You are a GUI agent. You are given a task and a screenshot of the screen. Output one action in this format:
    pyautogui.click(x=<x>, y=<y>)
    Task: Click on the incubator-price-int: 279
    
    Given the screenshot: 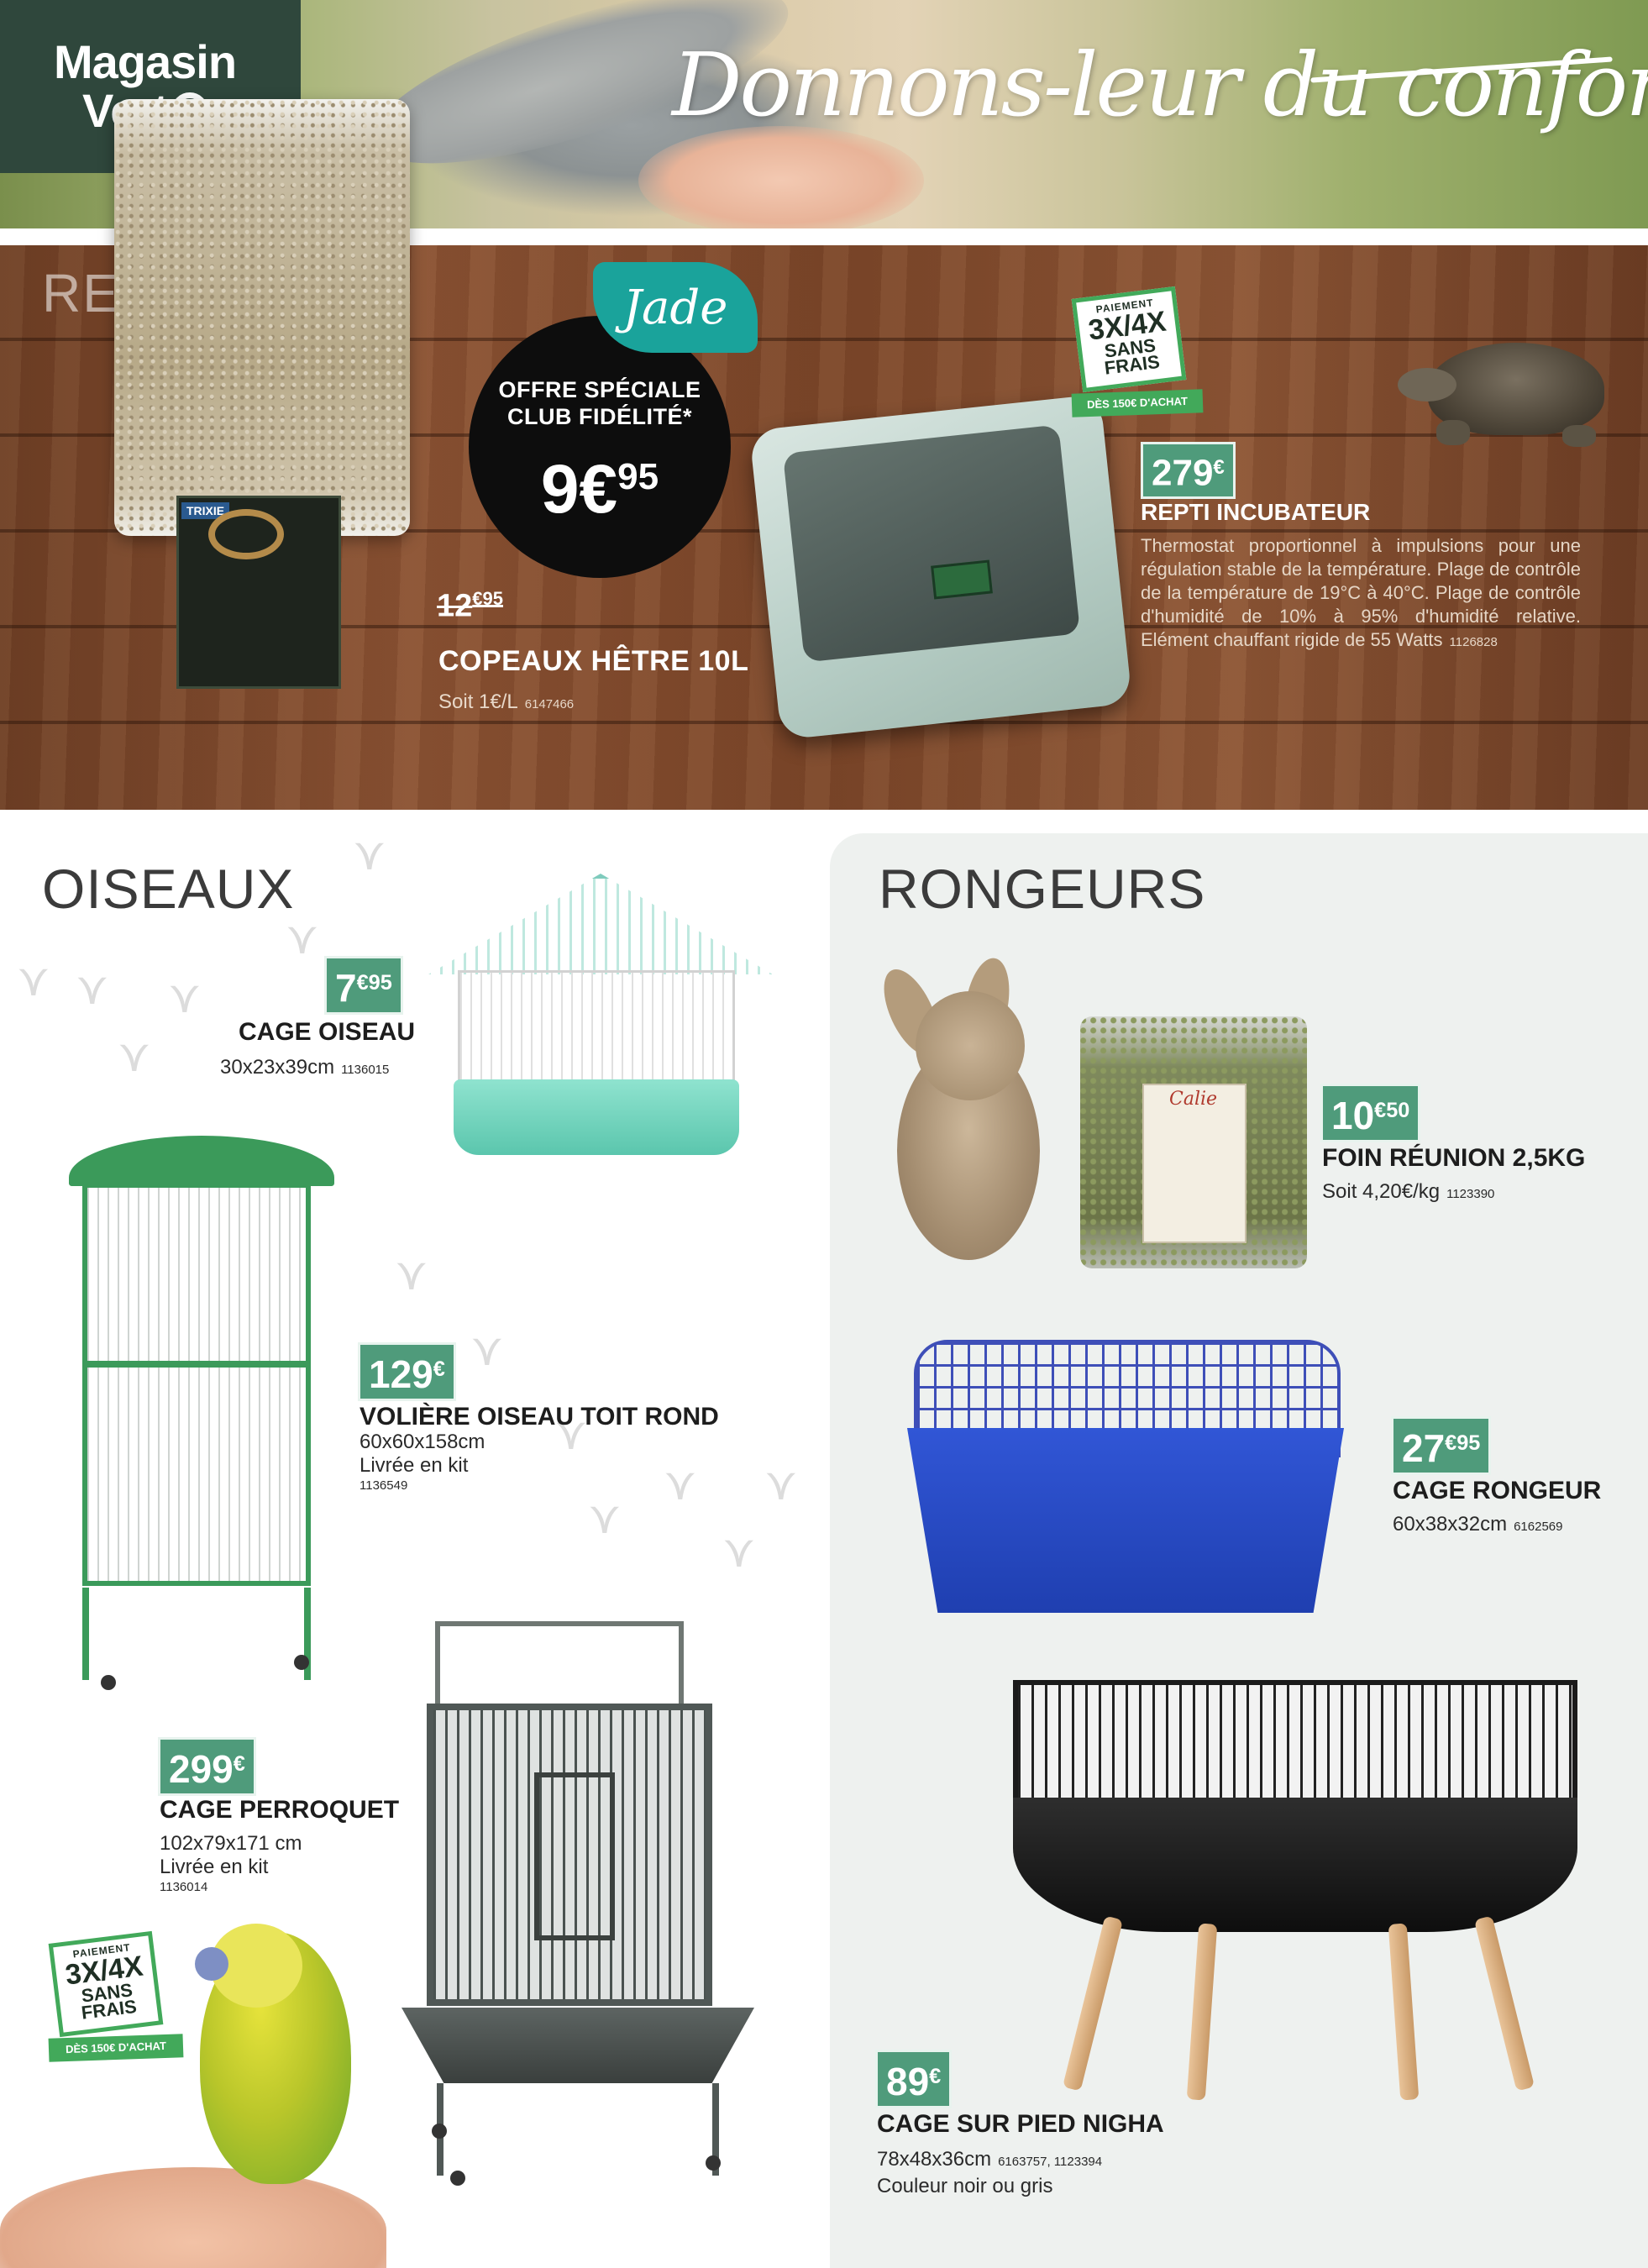 What is the action you would take?
    pyautogui.click(x=1183, y=473)
    